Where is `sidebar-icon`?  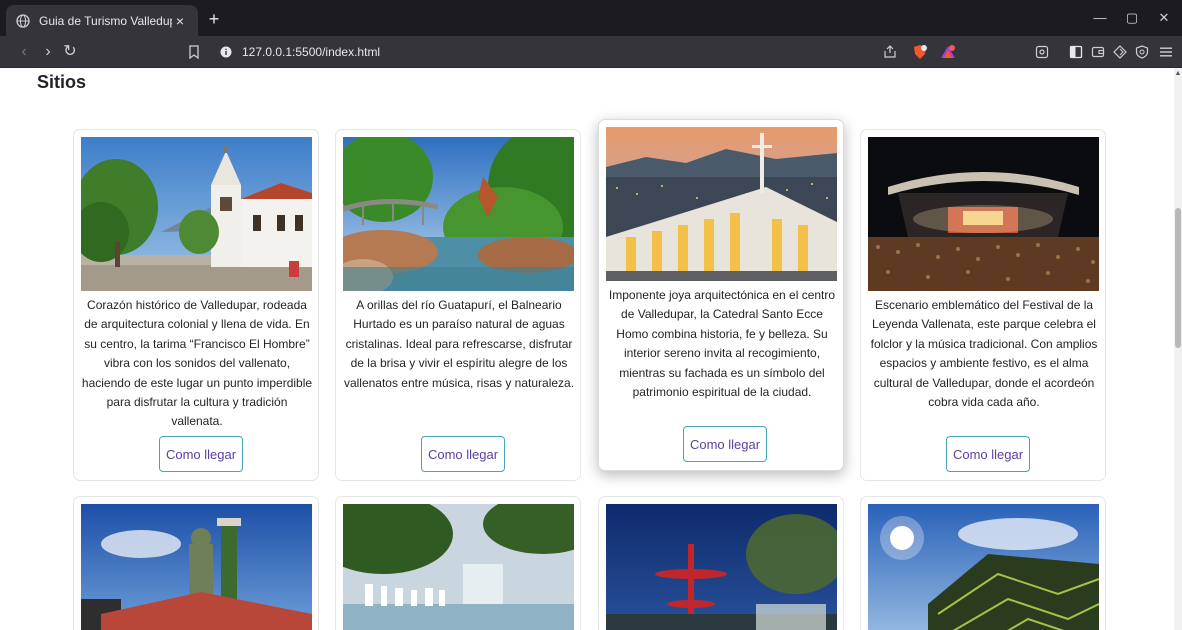 sidebar-icon is located at coordinates (1076, 52).